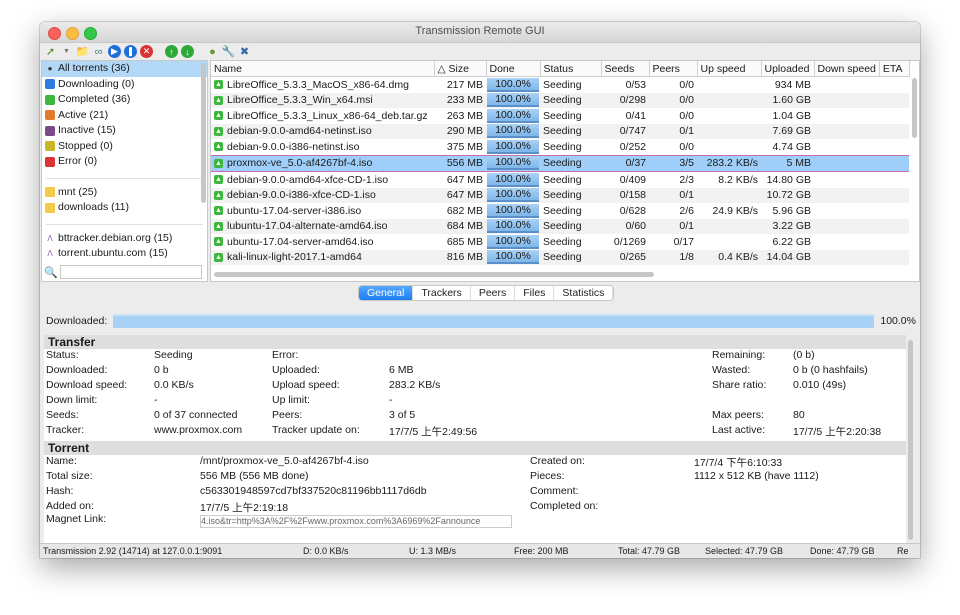 The width and height of the screenshot is (960, 615). I want to click on selected-size-status: Selected: 47.79 GB, so click(744, 551).